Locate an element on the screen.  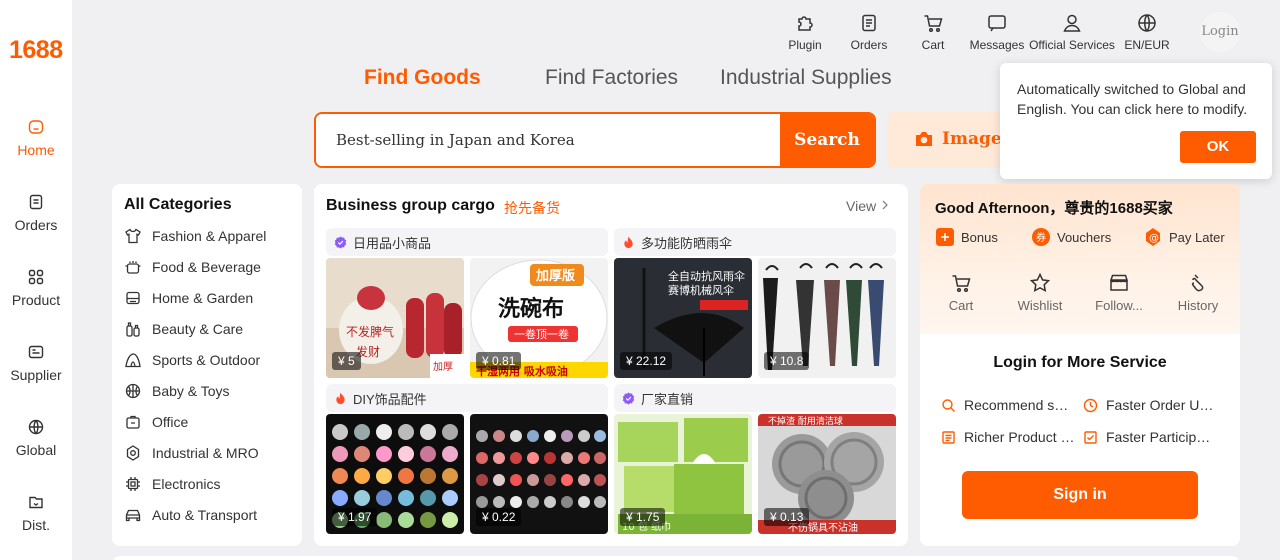
topnav-plugin: Plugin is located at coordinates (805, 32).